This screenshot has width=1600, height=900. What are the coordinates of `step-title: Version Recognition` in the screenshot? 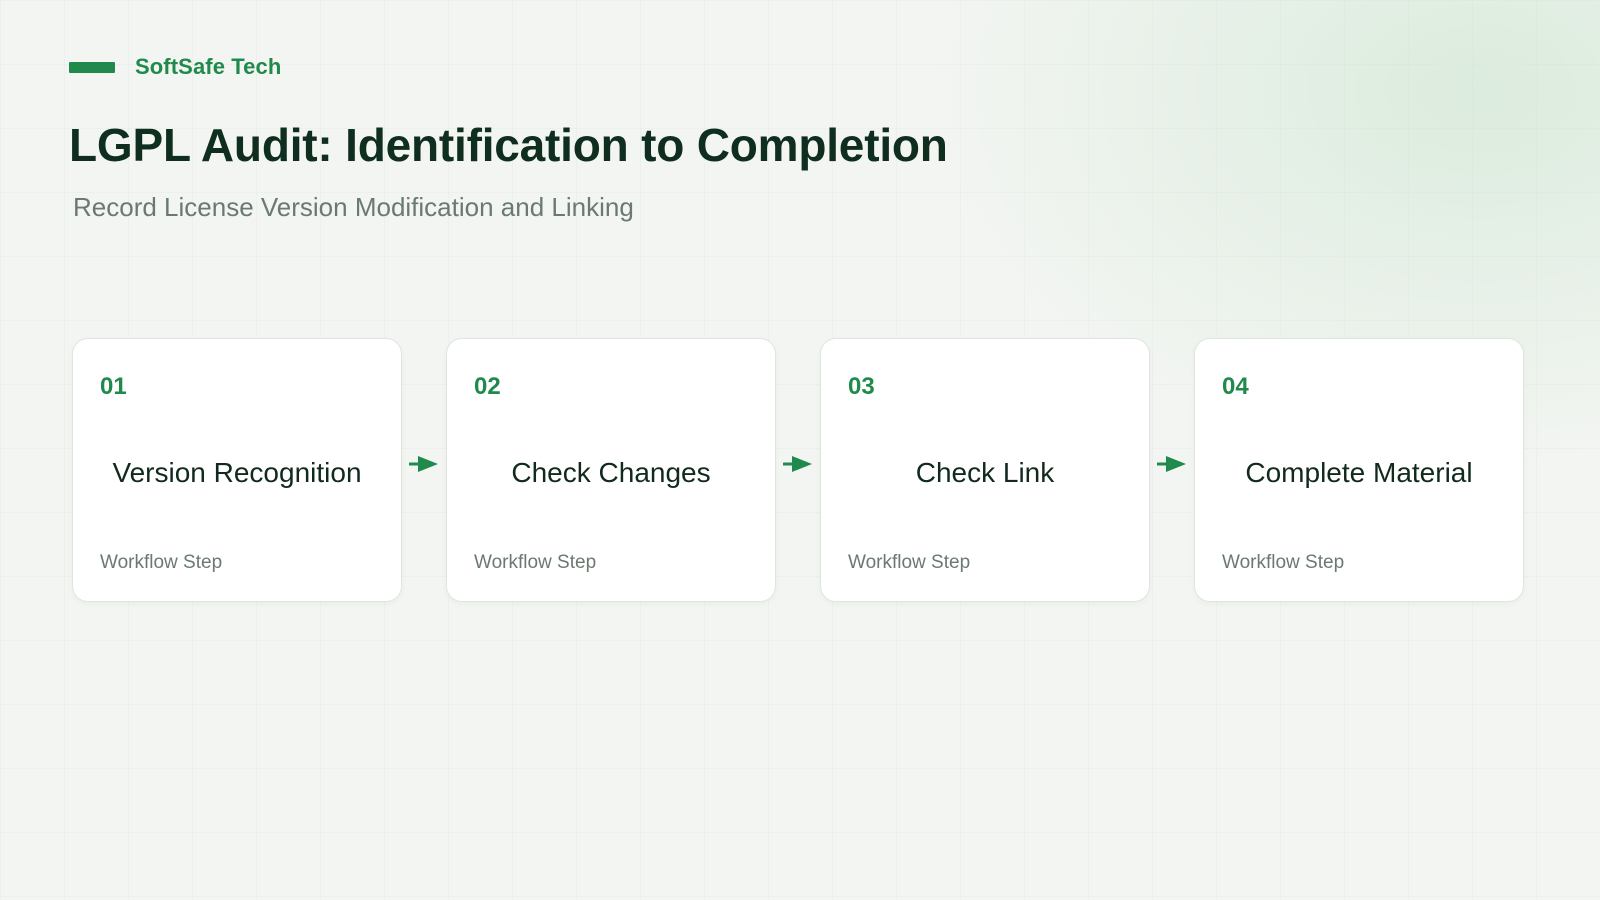 It's located at (237, 472).